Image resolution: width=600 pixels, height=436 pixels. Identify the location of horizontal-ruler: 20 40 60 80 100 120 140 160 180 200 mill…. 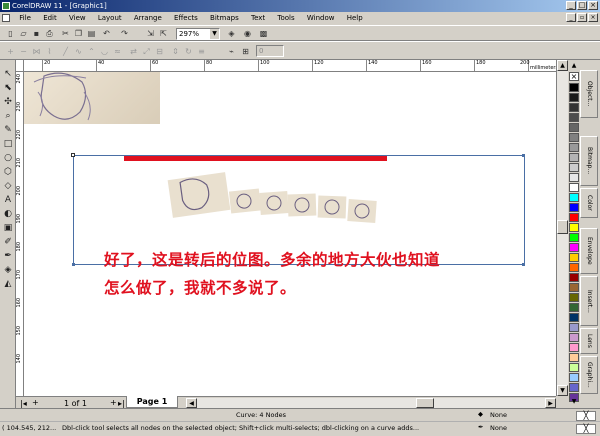
(290, 66).